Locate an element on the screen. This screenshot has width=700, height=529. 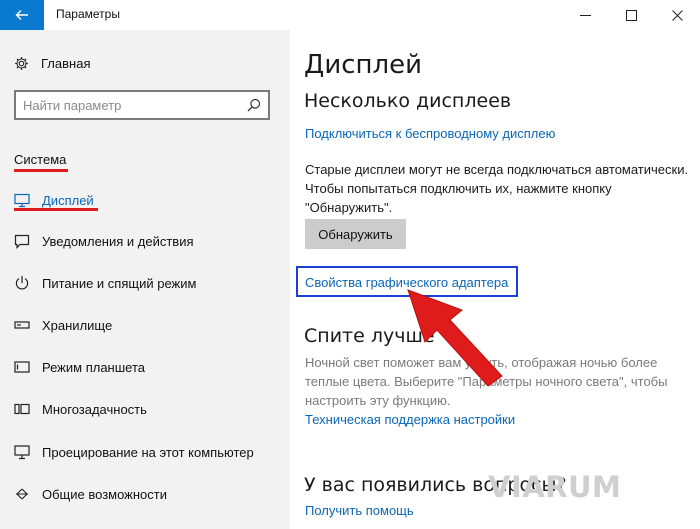
sidebar-item-shared-experiences: Общие возможности is located at coordinates (90, 494).